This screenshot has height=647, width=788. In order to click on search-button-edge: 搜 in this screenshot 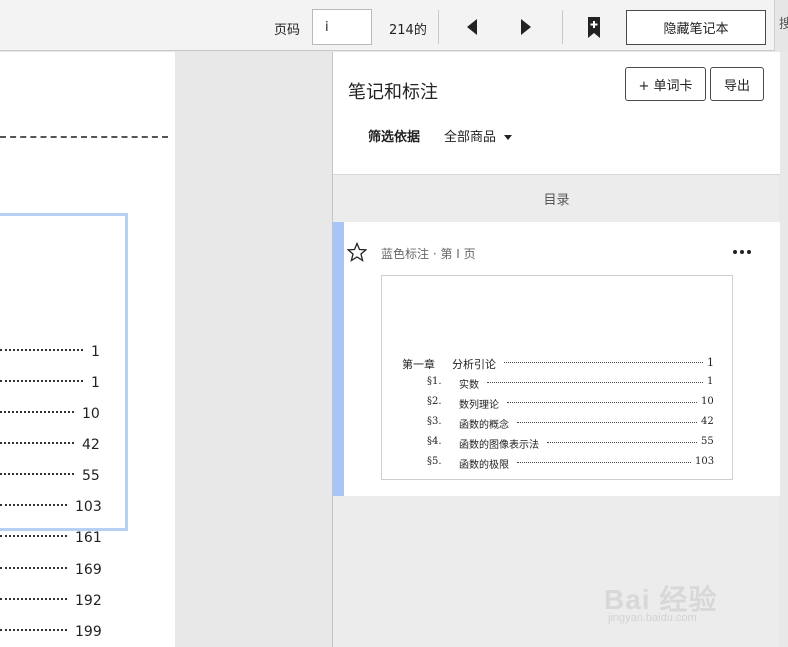, I will do `click(781, 25)`.